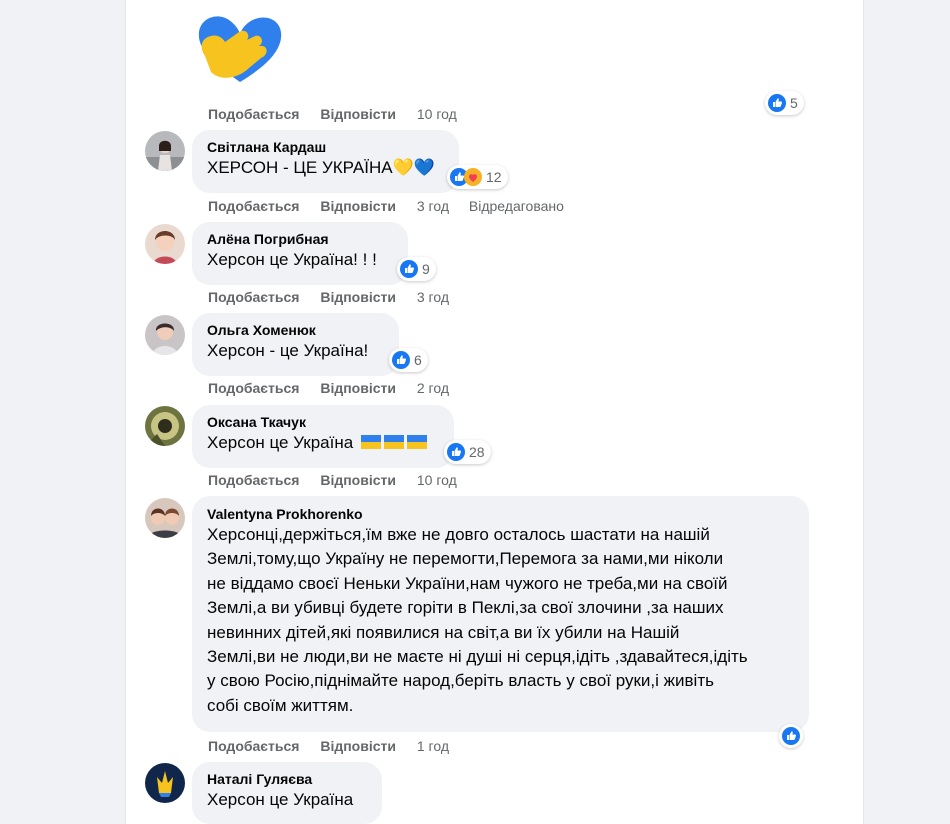  What do you see at coordinates (327, 147) in the screenshot?
I see `comment-author: Світлана Кардаш` at bounding box center [327, 147].